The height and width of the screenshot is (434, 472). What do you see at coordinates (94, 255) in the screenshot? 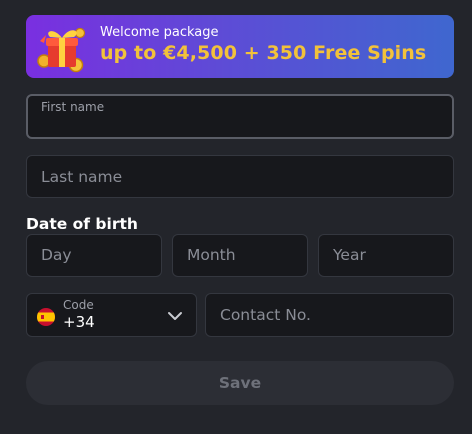
I see `day-field: Day` at bounding box center [94, 255].